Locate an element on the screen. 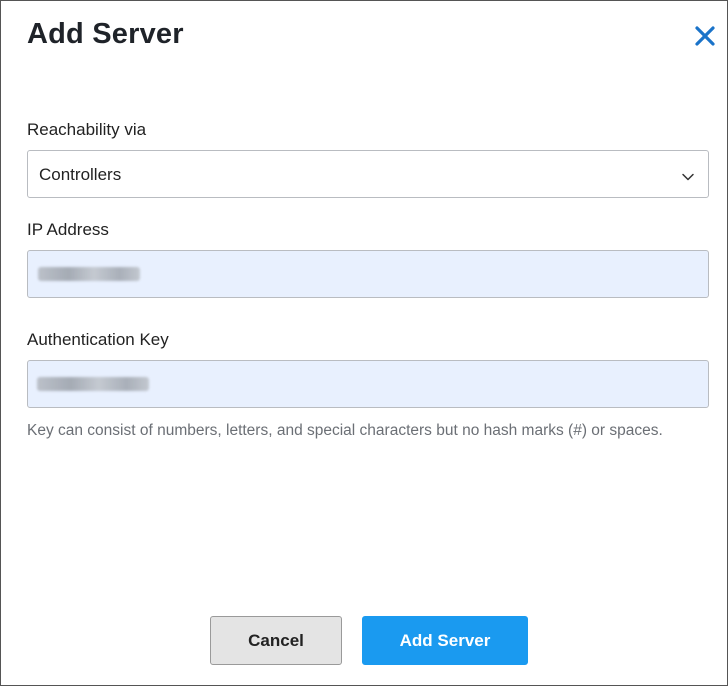 The width and height of the screenshot is (728, 686). auth-key-field is located at coordinates (368, 384).